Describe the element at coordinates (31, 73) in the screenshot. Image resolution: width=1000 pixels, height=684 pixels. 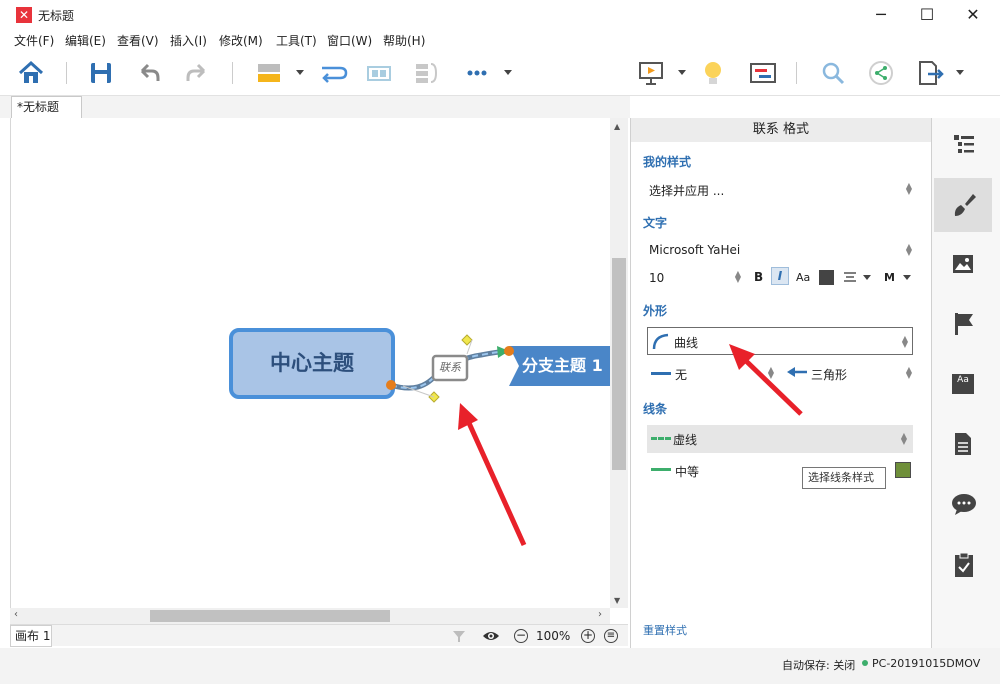
I see `home-icon` at that location.